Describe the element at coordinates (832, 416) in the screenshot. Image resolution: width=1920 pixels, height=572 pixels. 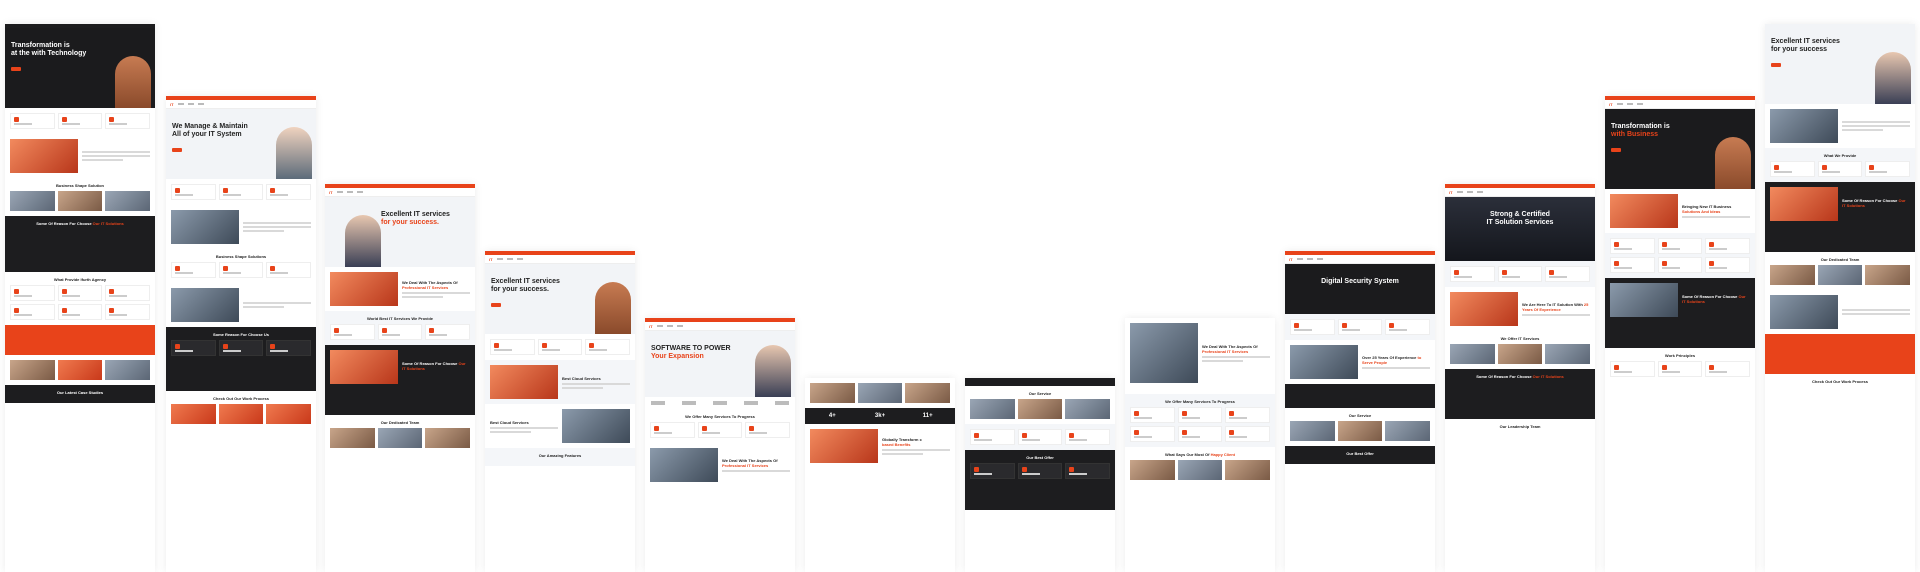
I see `stat-value: 4+` at that location.